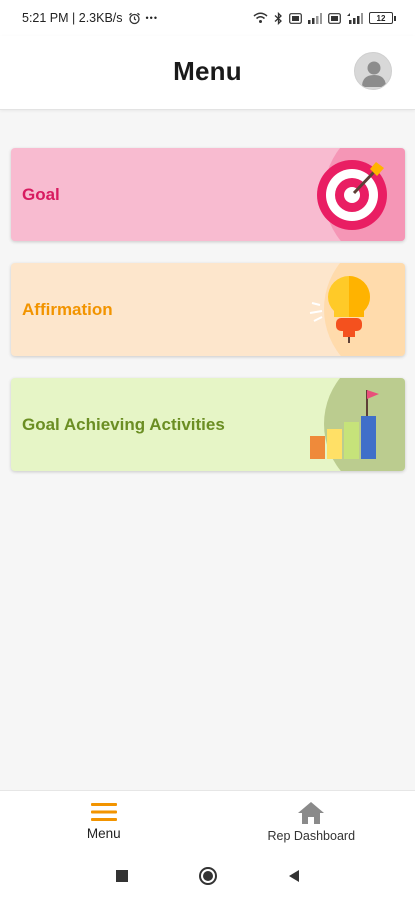 Image resolution: width=415 pixels, height=900 pixels. Describe the element at coordinates (278, 18) in the screenshot. I see `bluetooth-icon` at that location.